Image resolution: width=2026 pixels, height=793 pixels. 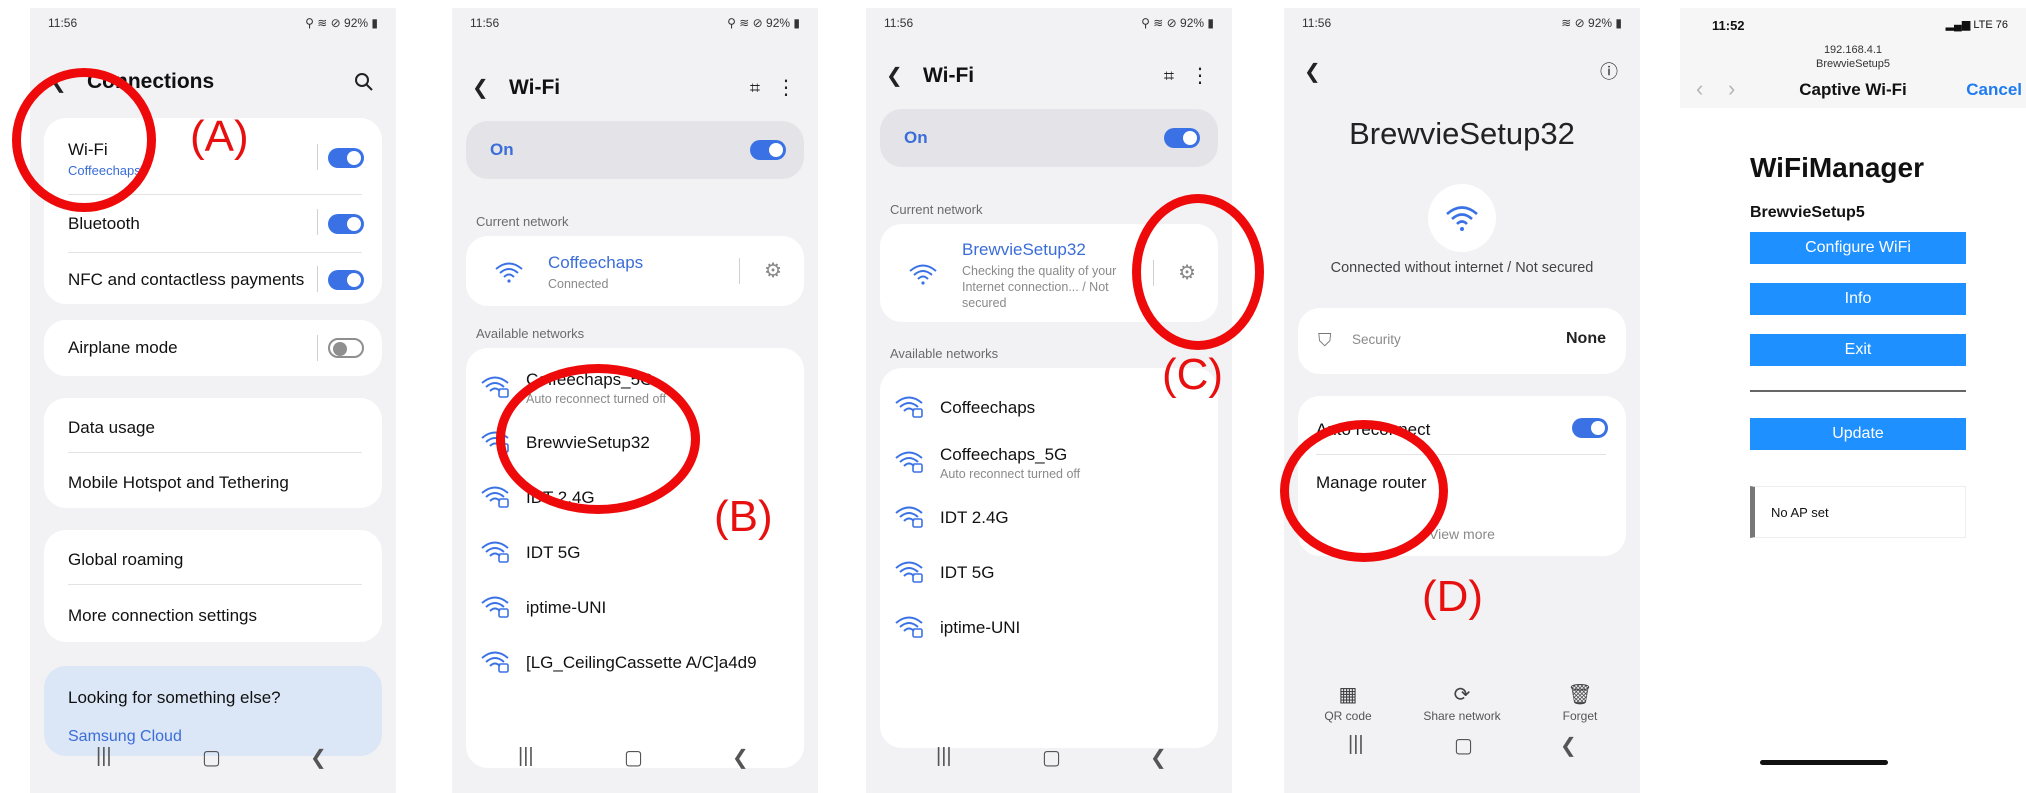 What do you see at coordinates (216, 483) in the screenshot?
I see `hotspot-row: Mobile Hotspot and Tethering` at bounding box center [216, 483].